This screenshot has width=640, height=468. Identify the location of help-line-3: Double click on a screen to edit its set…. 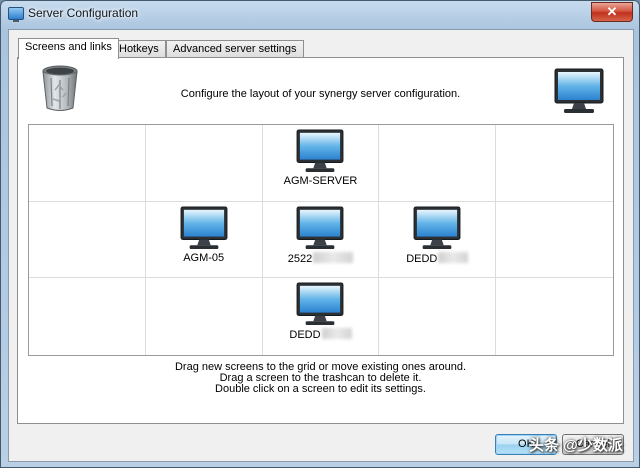
(320, 389).